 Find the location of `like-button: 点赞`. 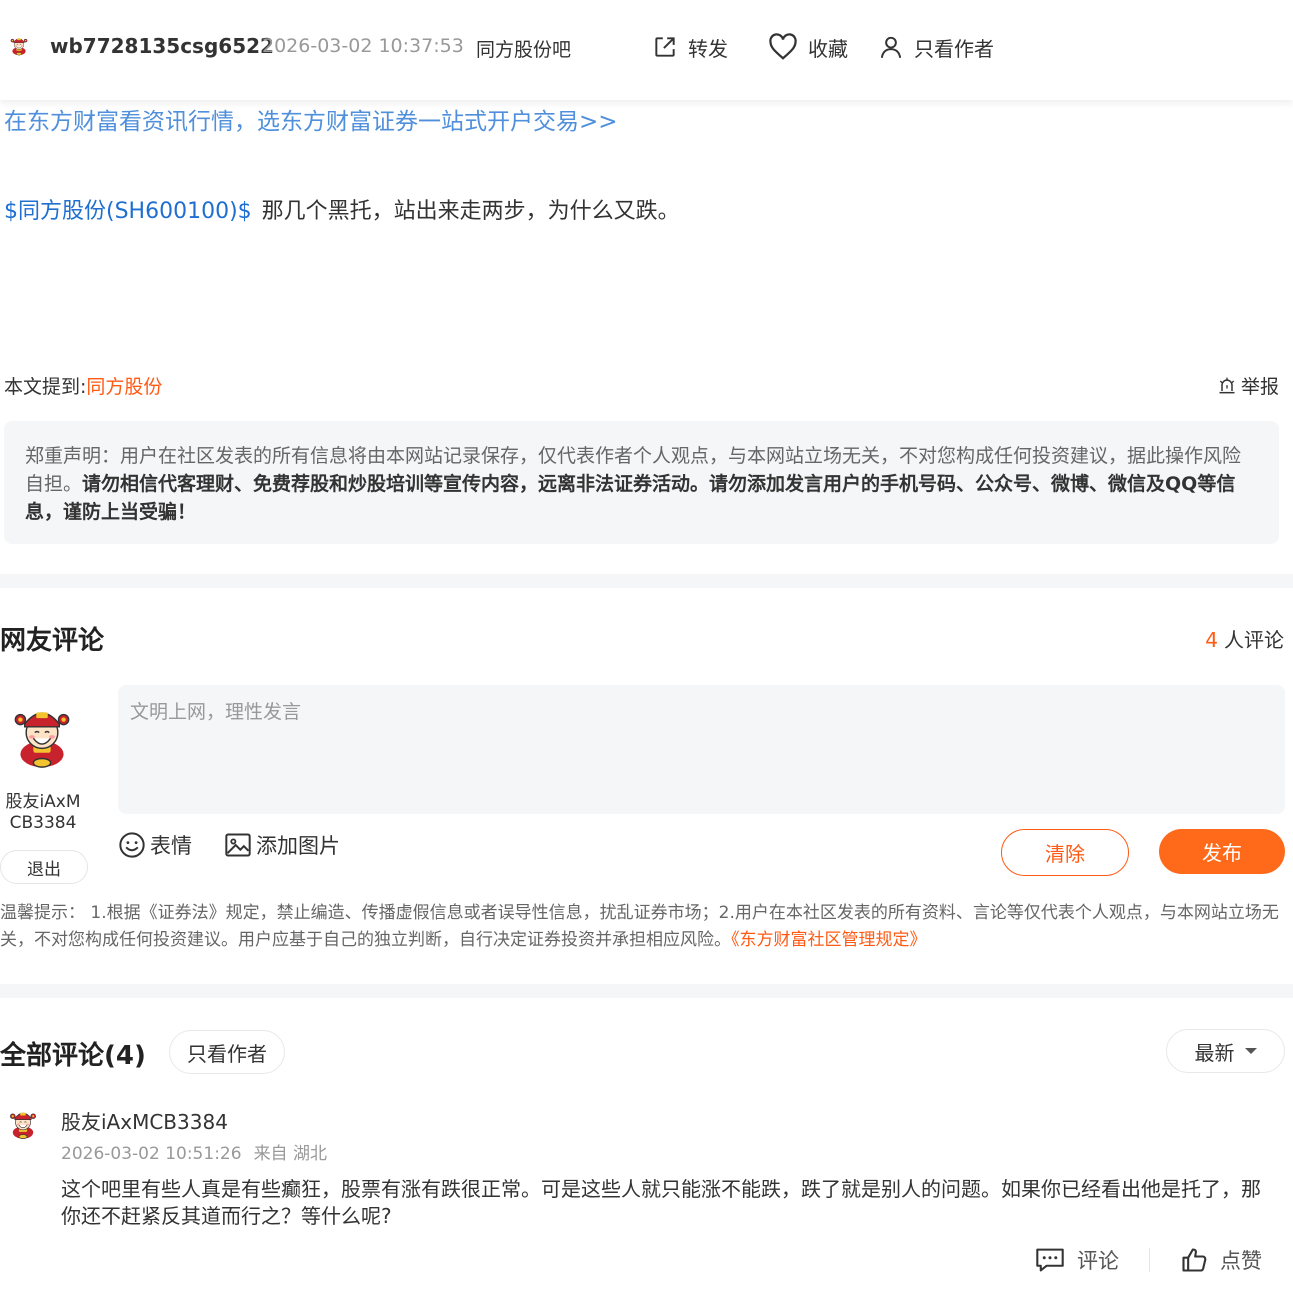

like-button: 点赞 is located at coordinates (1221, 1260).